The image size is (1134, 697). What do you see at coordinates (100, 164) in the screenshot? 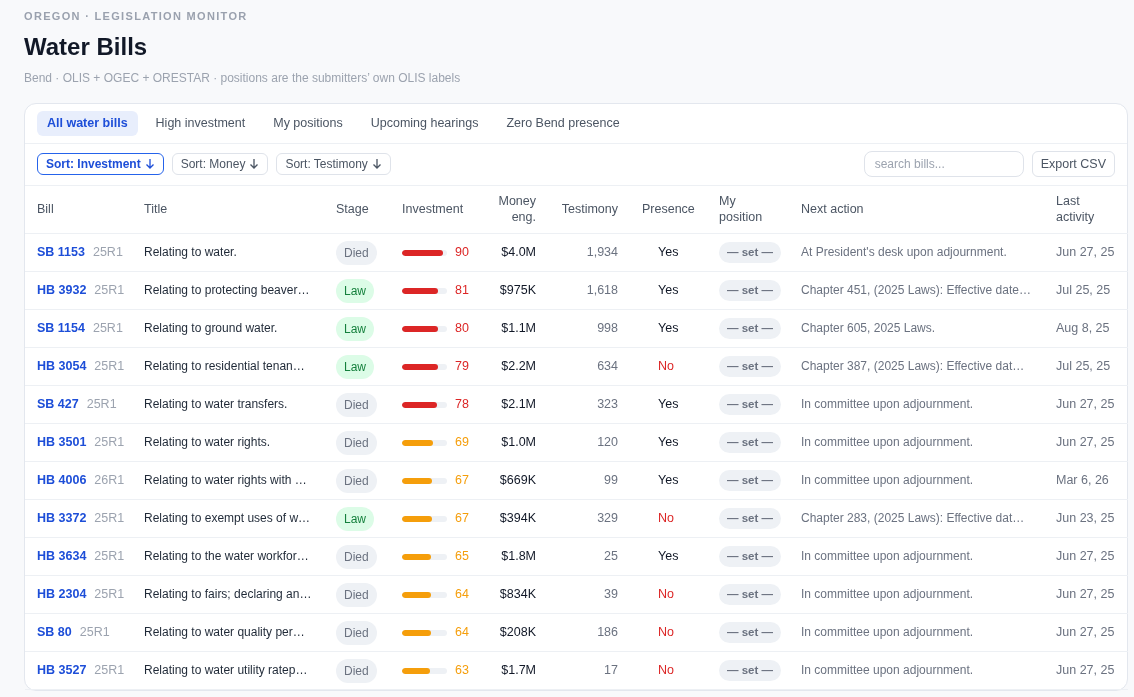
I see `sort-button: Sort: Investment` at bounding box center [100, 164].